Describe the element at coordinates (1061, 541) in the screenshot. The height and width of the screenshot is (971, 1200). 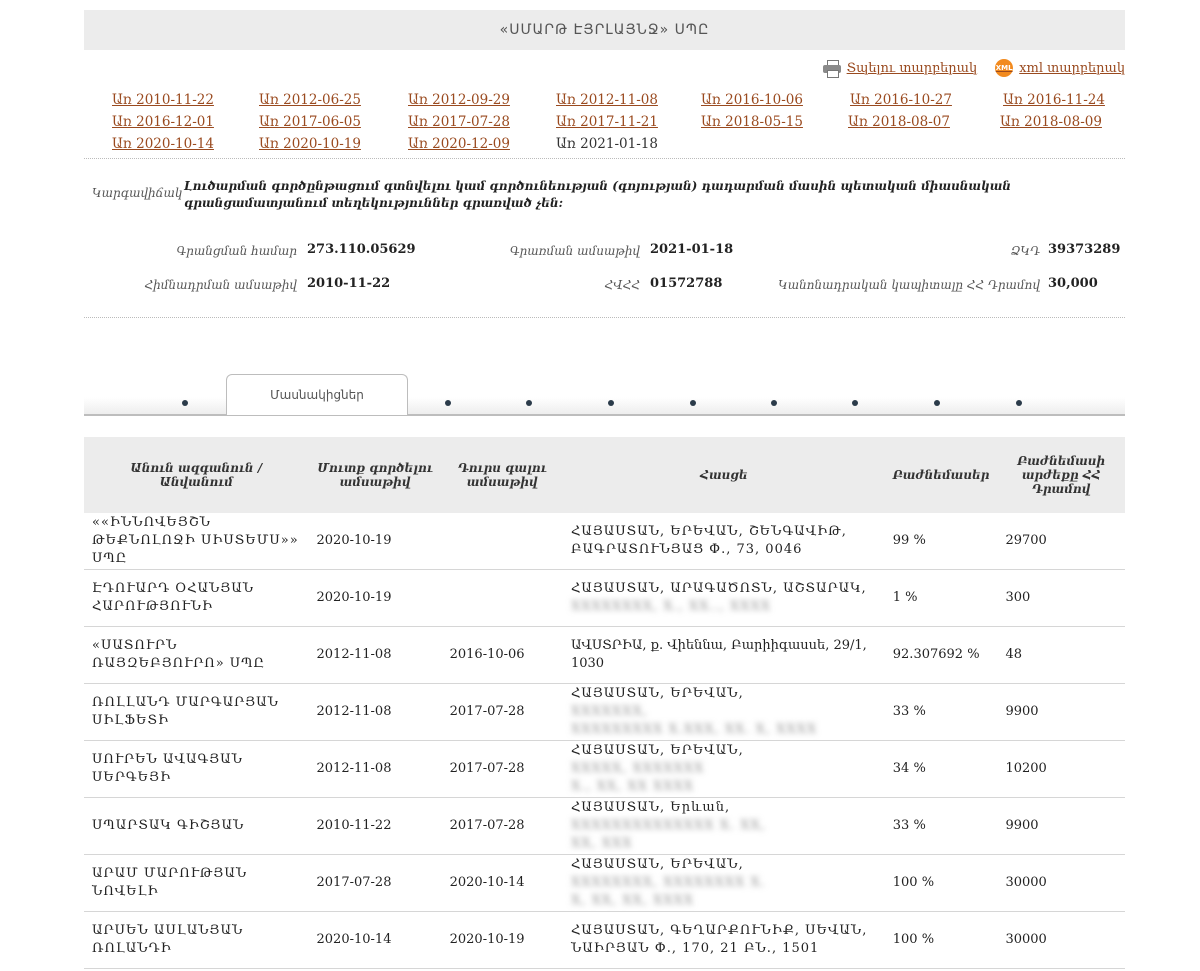
I see `share-value: 29700` at that location.